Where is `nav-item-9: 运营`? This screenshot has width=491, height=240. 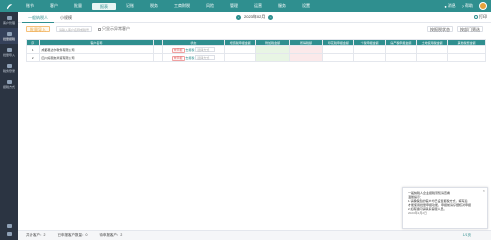 nav-item-9: 运营 is located at coordinates (258, 6).